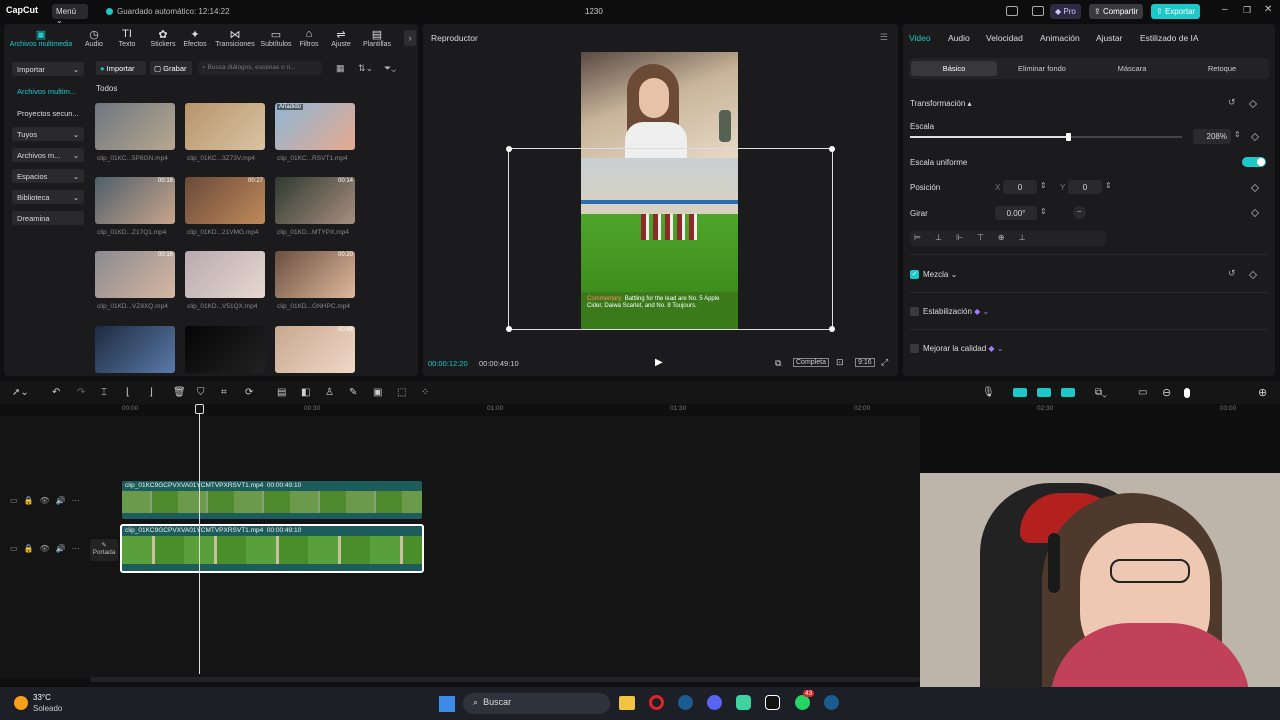 This screenshot has height=720, width=1280. I want to click on selection-box, so click(670, 239).